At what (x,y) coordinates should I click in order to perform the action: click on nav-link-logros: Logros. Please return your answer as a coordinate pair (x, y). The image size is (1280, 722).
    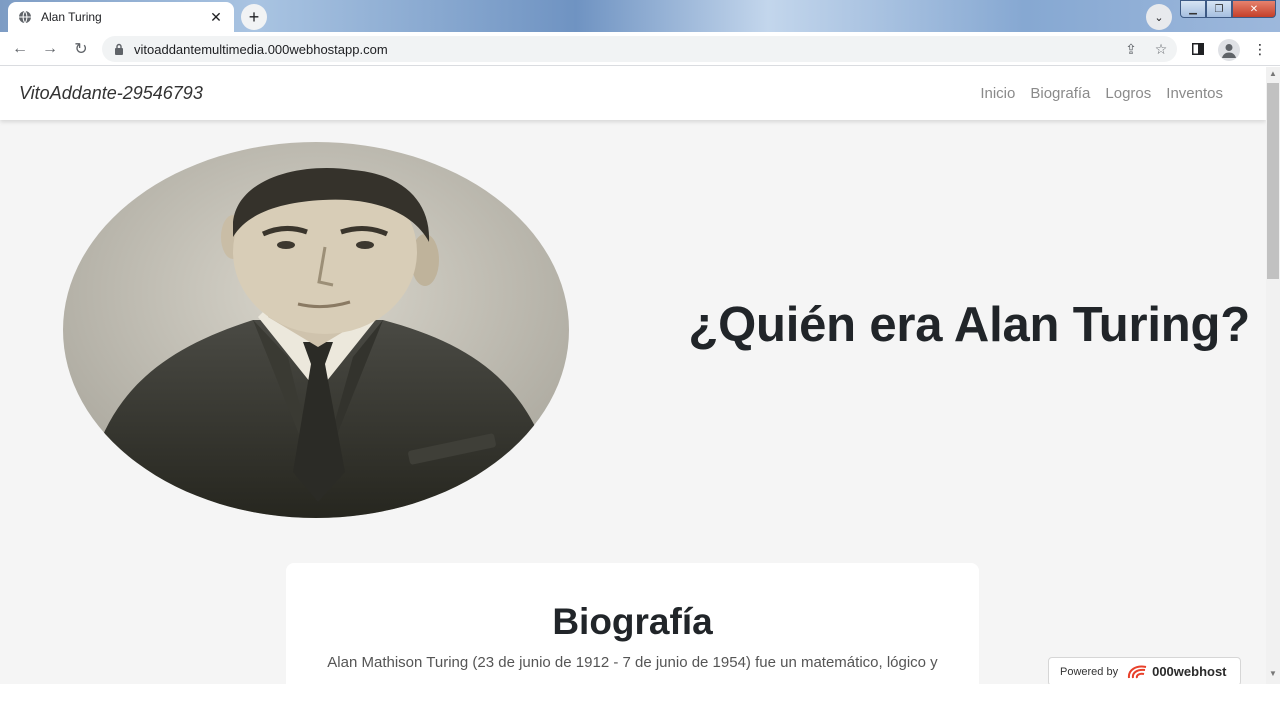
    Looking at the image, I should click on (1128, 93).